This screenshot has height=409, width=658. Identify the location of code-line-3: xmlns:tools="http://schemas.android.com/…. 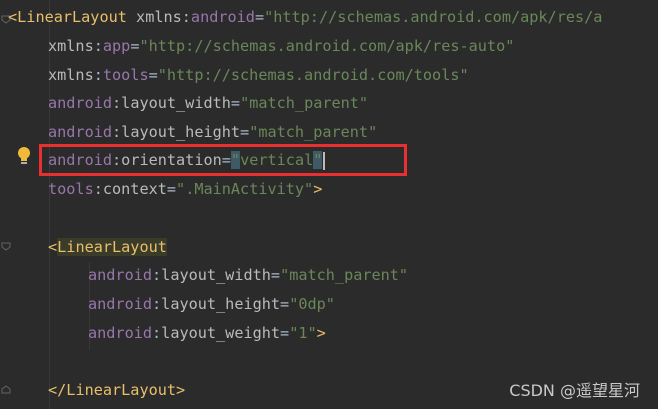
(258, 75).